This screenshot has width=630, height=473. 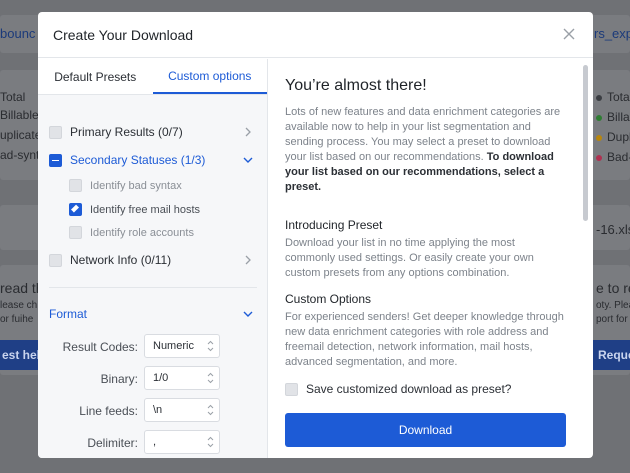 What do you see at coordinates (328, 299) in the screenshot?
I see `custom-options-heading: Custom Options` at bounding box center [328, 299].